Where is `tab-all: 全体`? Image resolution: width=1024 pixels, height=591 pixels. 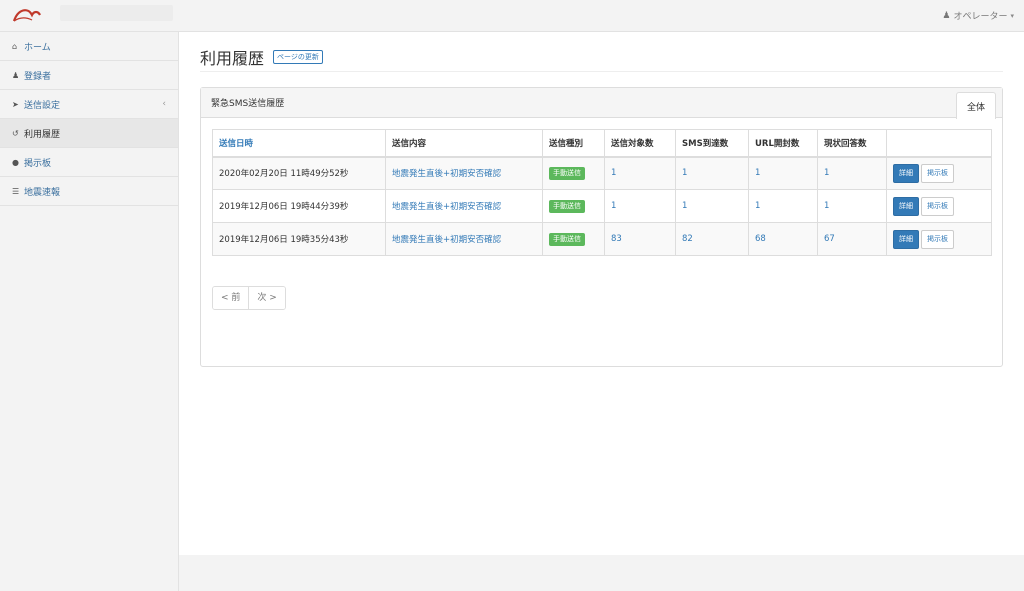
tab-all: 全体 is located at coordinates (975, 105).